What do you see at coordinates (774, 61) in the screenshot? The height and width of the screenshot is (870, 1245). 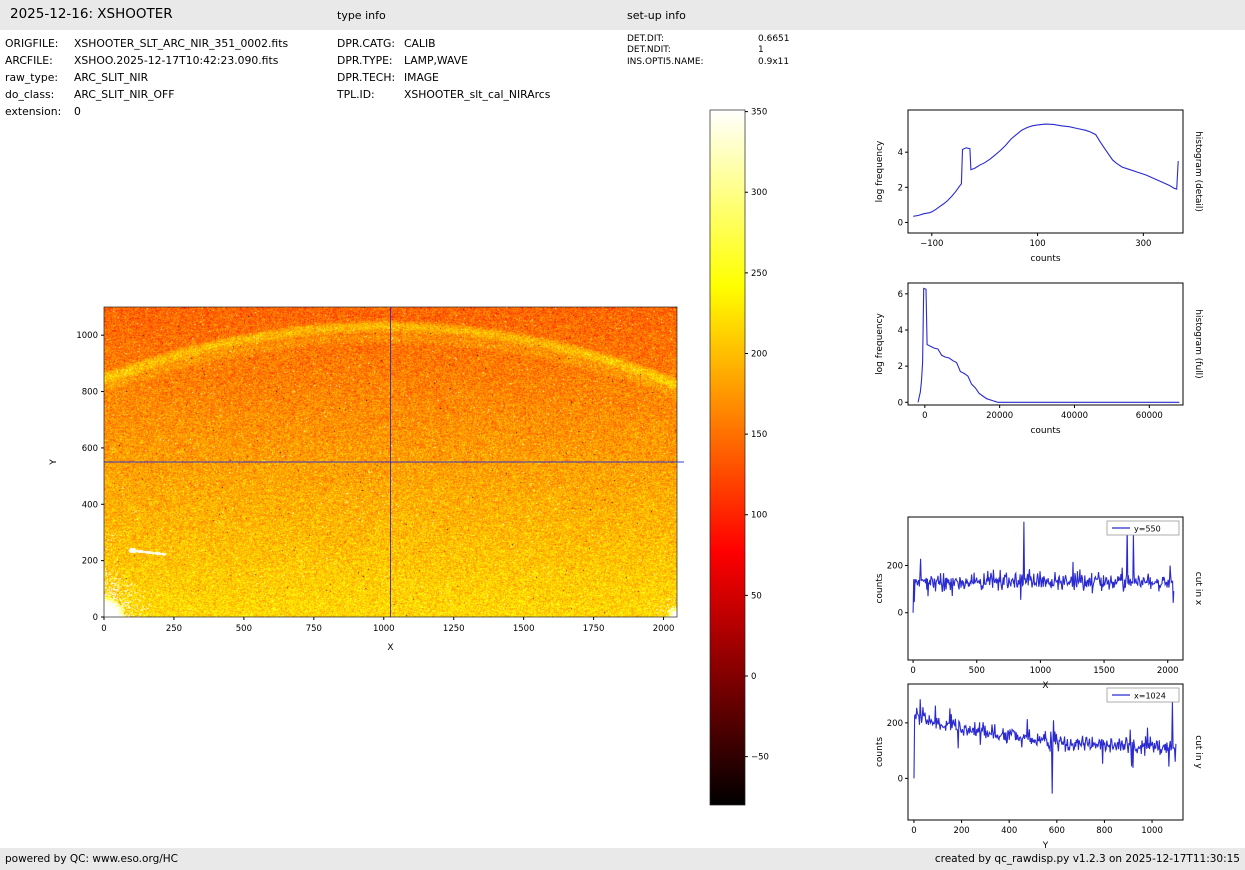 I see `info-value: 0.9x11` at bounding box center [774, 61].